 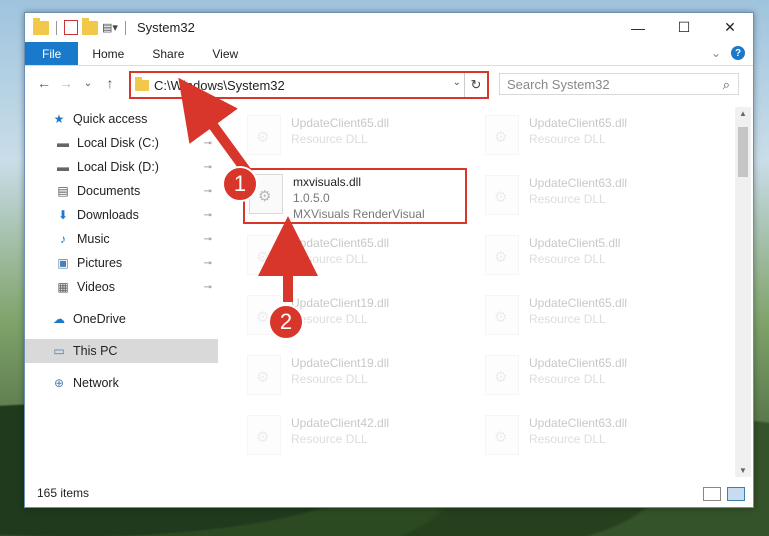 What do you see at coordinates (63, 263) in the screenshot?
I see `pictures-icon: ▣` at bounding box center [63, 263].